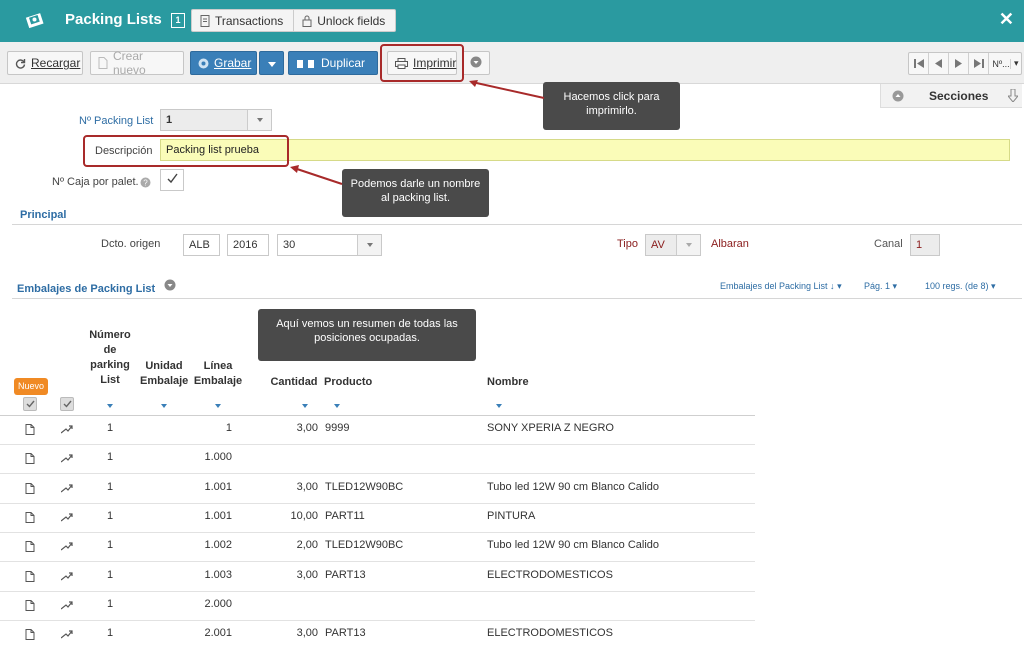 Image resolution: width=1024 pixels, height=649 pixels. Describe the element at coordinates (415, 193) in the screenshot. I see `description-callout: Podemos darle un nombre al packing list.` at that location.